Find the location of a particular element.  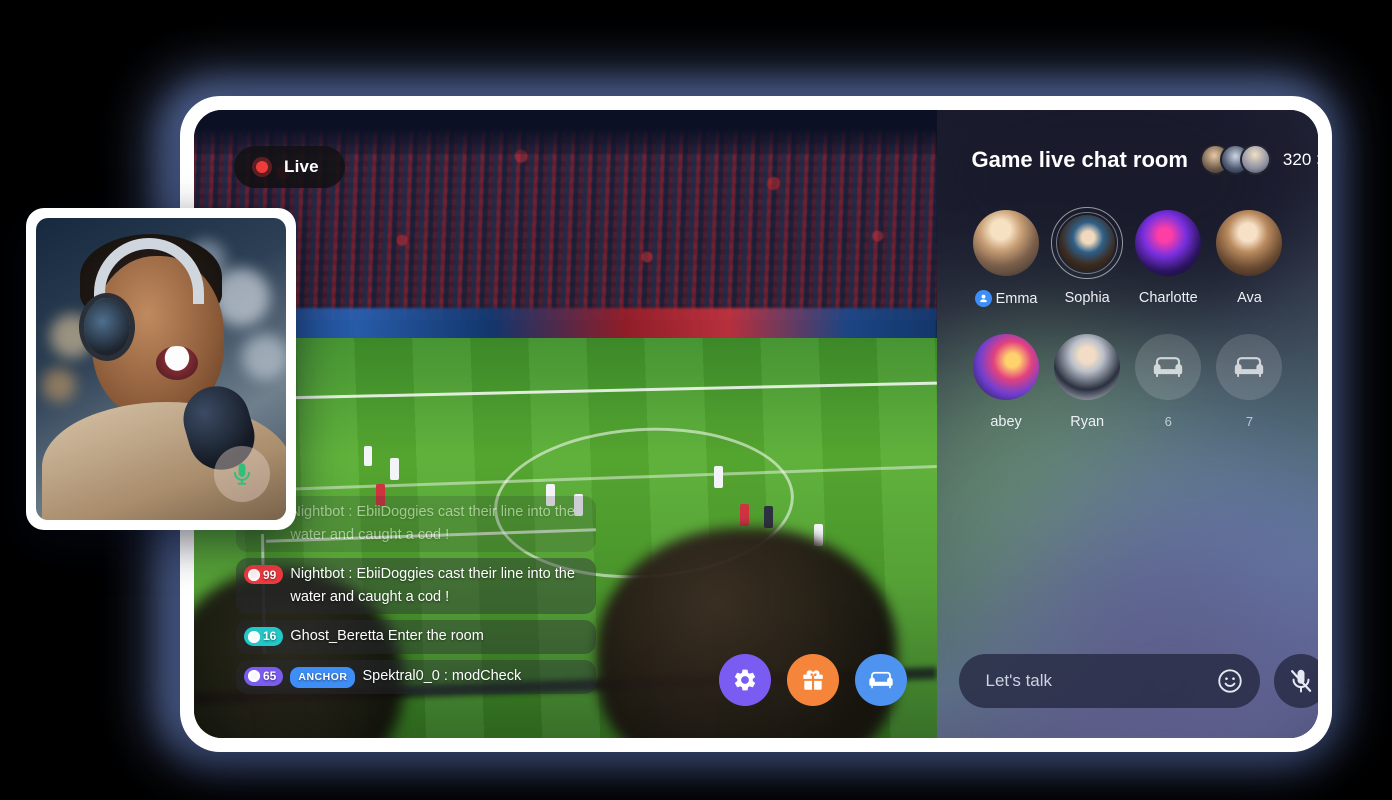

participant-seat: Sophia is located at coordinates (1087, 257).